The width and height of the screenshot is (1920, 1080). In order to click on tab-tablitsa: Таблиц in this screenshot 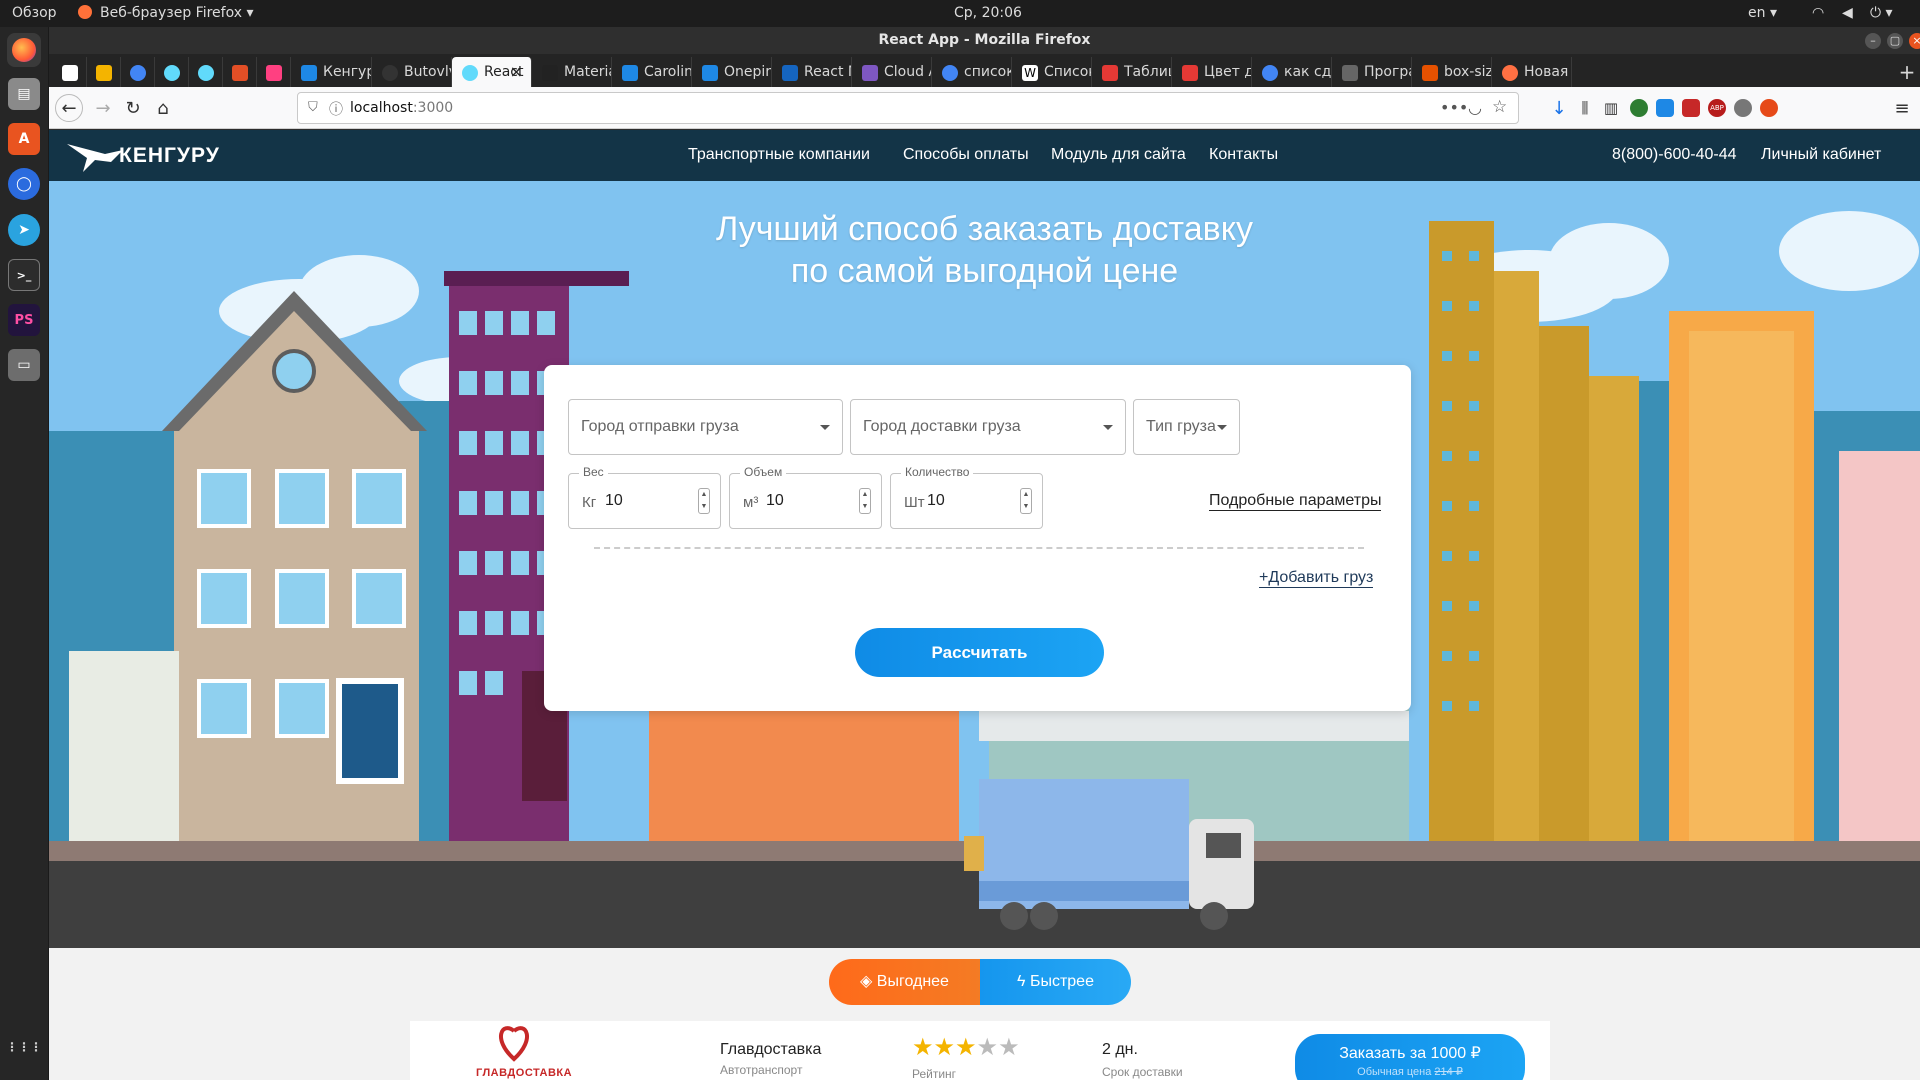, I will do `click(1132, 72)`.